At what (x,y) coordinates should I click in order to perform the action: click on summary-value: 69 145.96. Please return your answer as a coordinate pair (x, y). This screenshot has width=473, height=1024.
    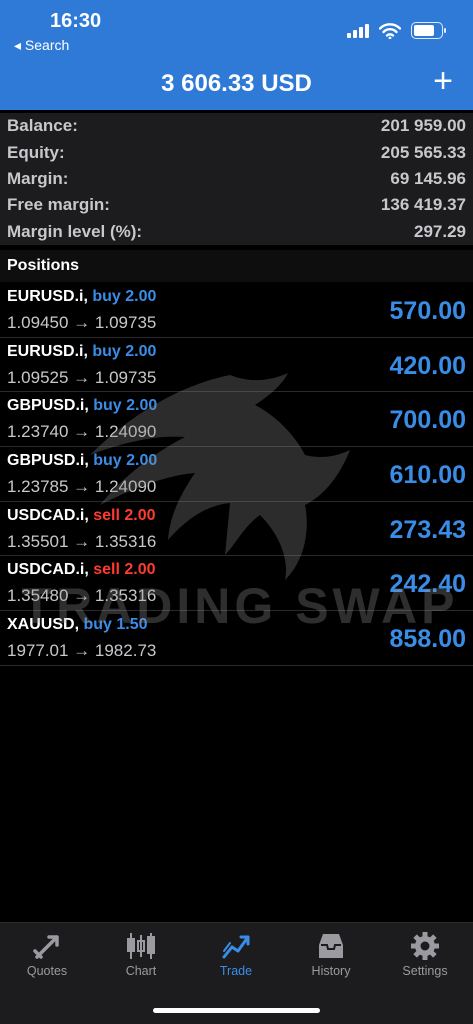
    Looking at the image, I should click on (428, 178).